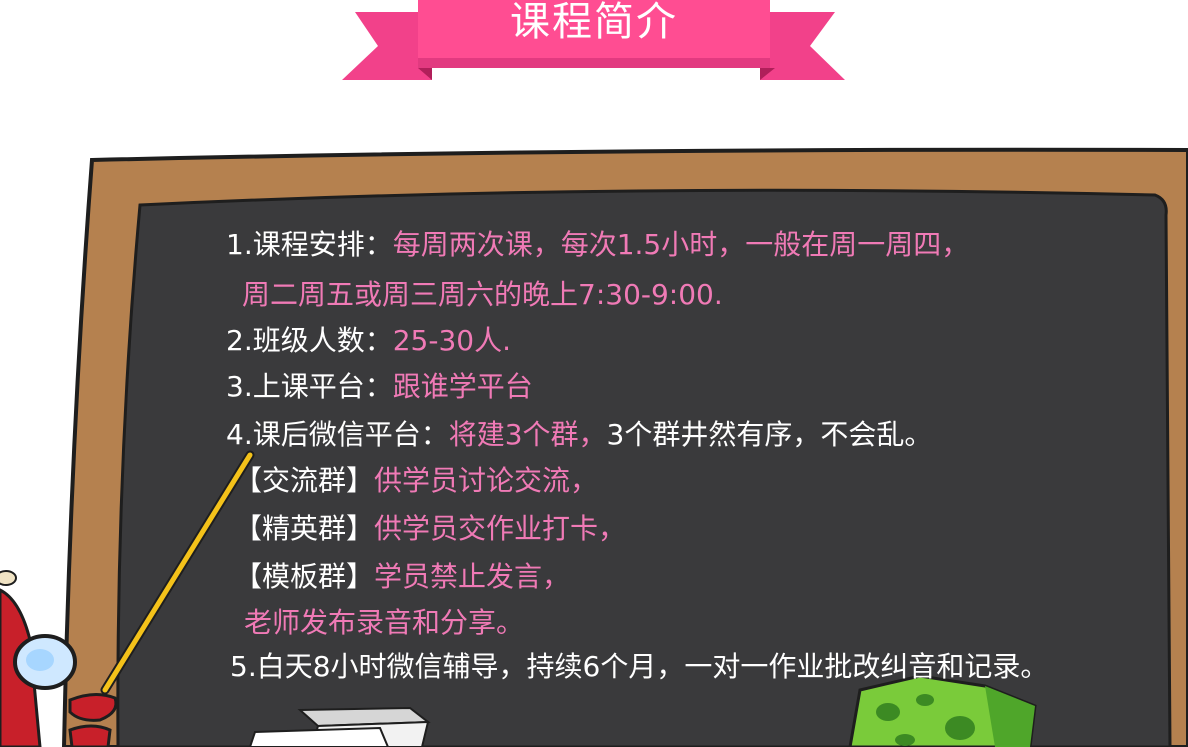  I want to click on class-size-value: 25-30人., so click(451, 340).